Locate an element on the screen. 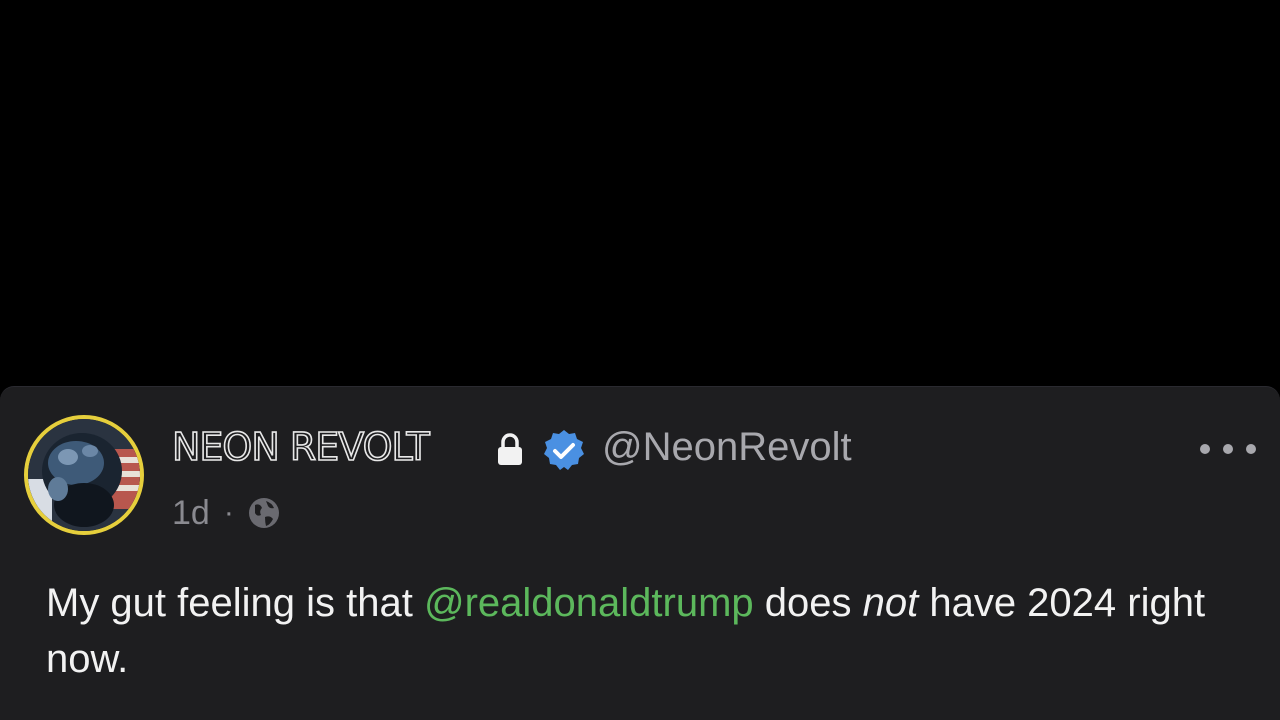 The image size is (1280, 720). lock-icon is located at coordinates (510, 449).